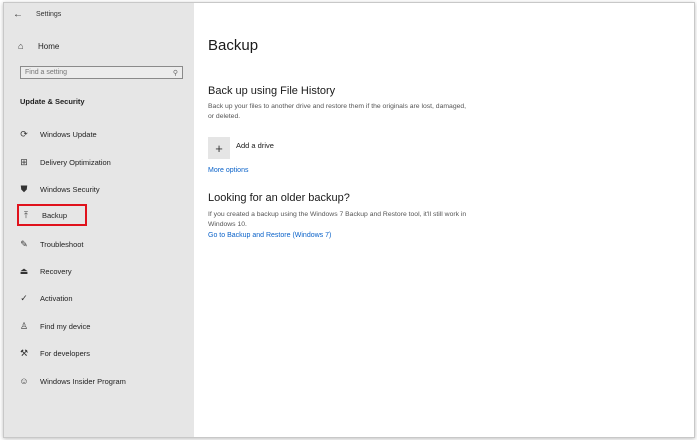 Image resolution: width=697 pixels, height=440 pixels. What do you see at coordinates (100, 244) in the screenshot?
I see `sidebar-item-troubleshoot: ✎ Troubleshoot` at bounding box center [100, 244].